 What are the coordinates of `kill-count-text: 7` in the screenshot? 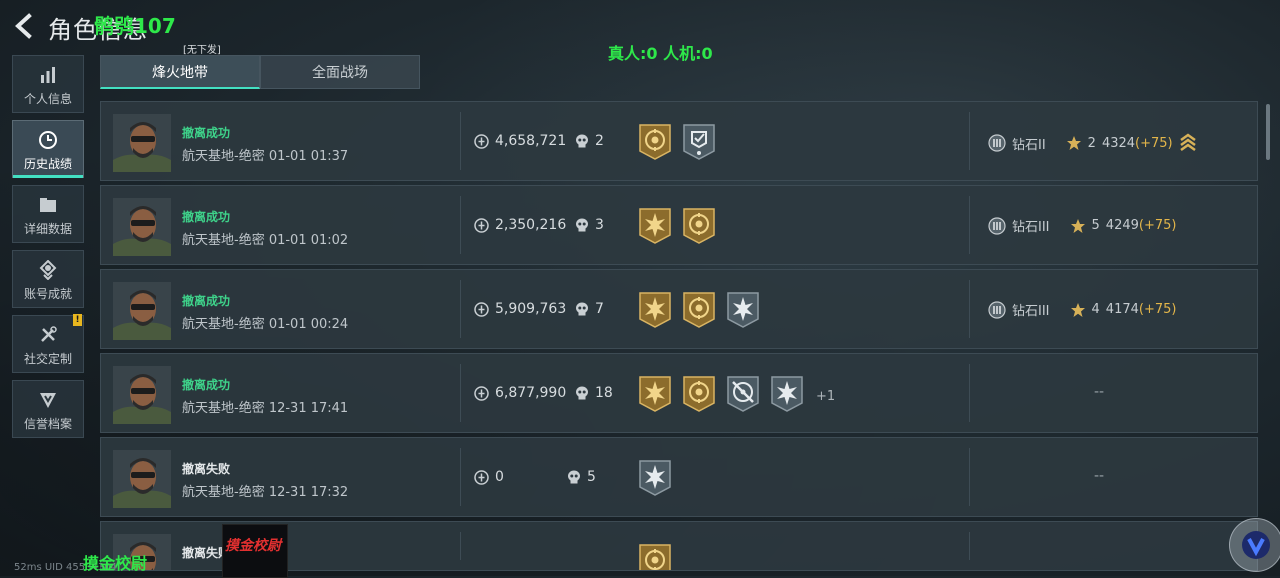 It's located at (599, 309).